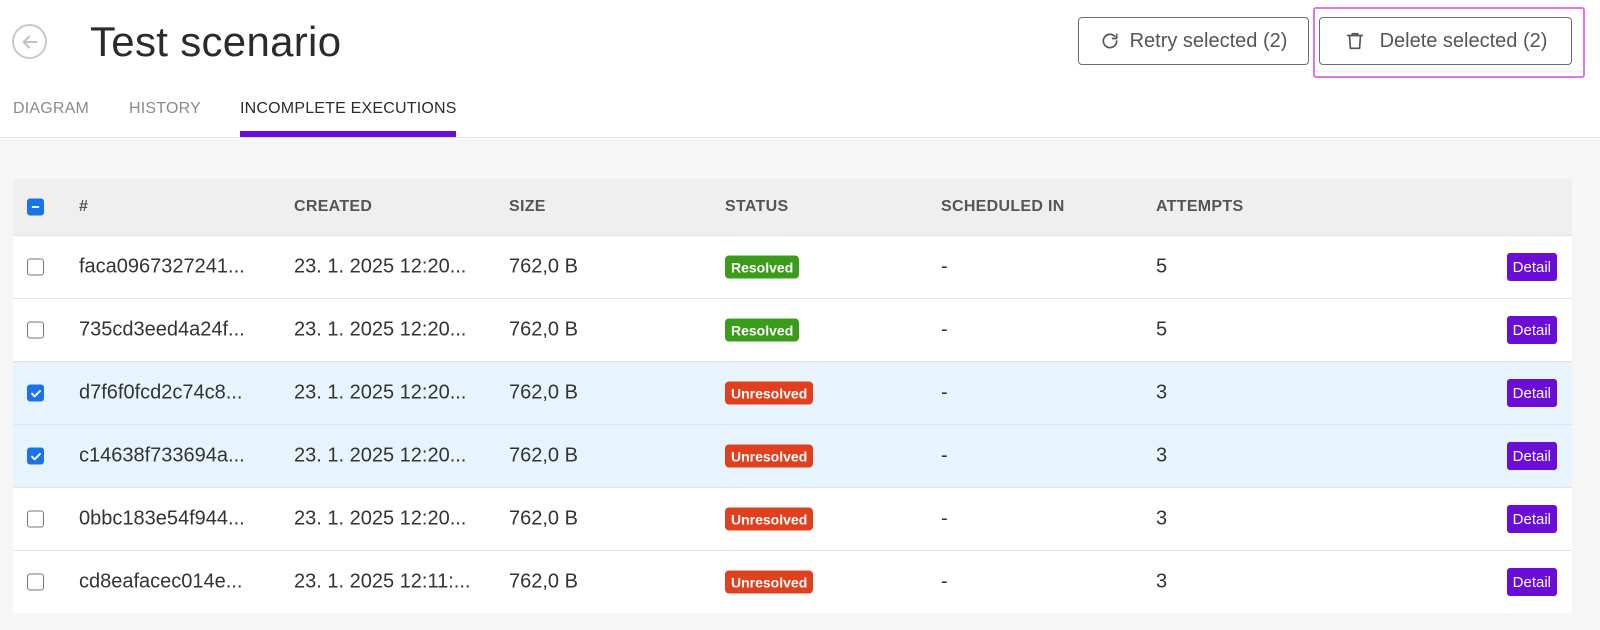 This screenshot has height=630, width=1600. What do you see at coordinates (333, 207) in the screenshot?
I see `column-header-created: CREATED` at bounding box center [333, 207].